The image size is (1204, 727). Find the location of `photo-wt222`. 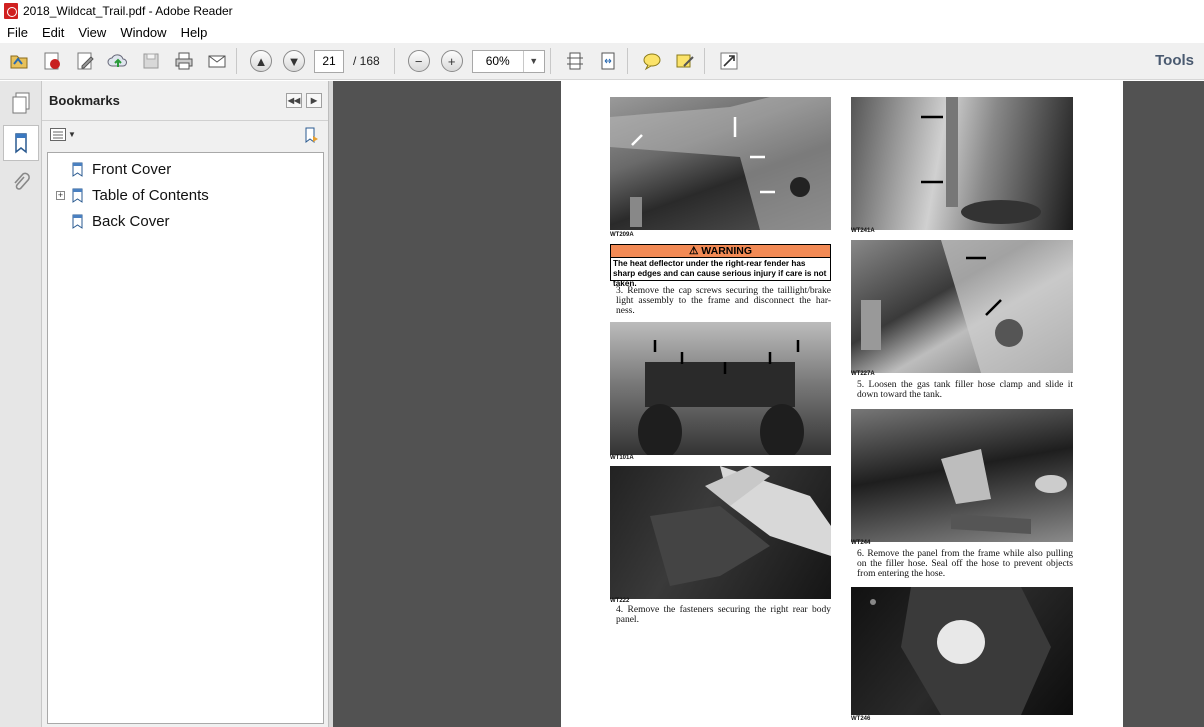

photo-wt222 is located at coordinates (720, 532).